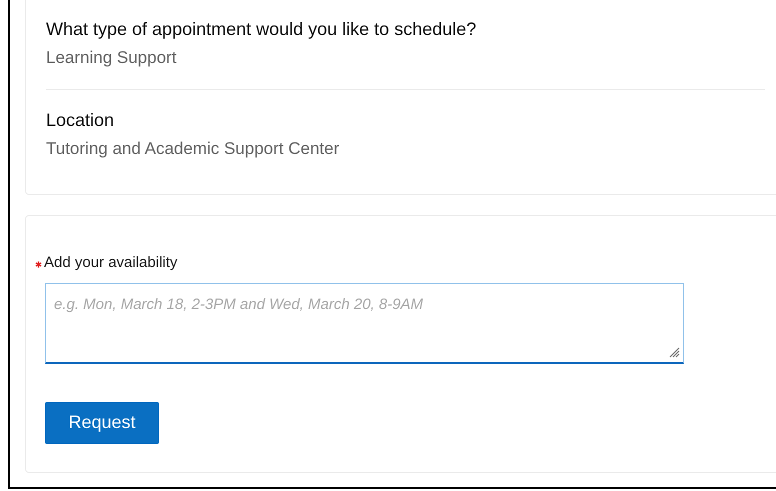  I want to click on availability-field: e.g. Mon, March 18, 2-3PM and Wed, March 20, 8-9AM, so click(364, 323).